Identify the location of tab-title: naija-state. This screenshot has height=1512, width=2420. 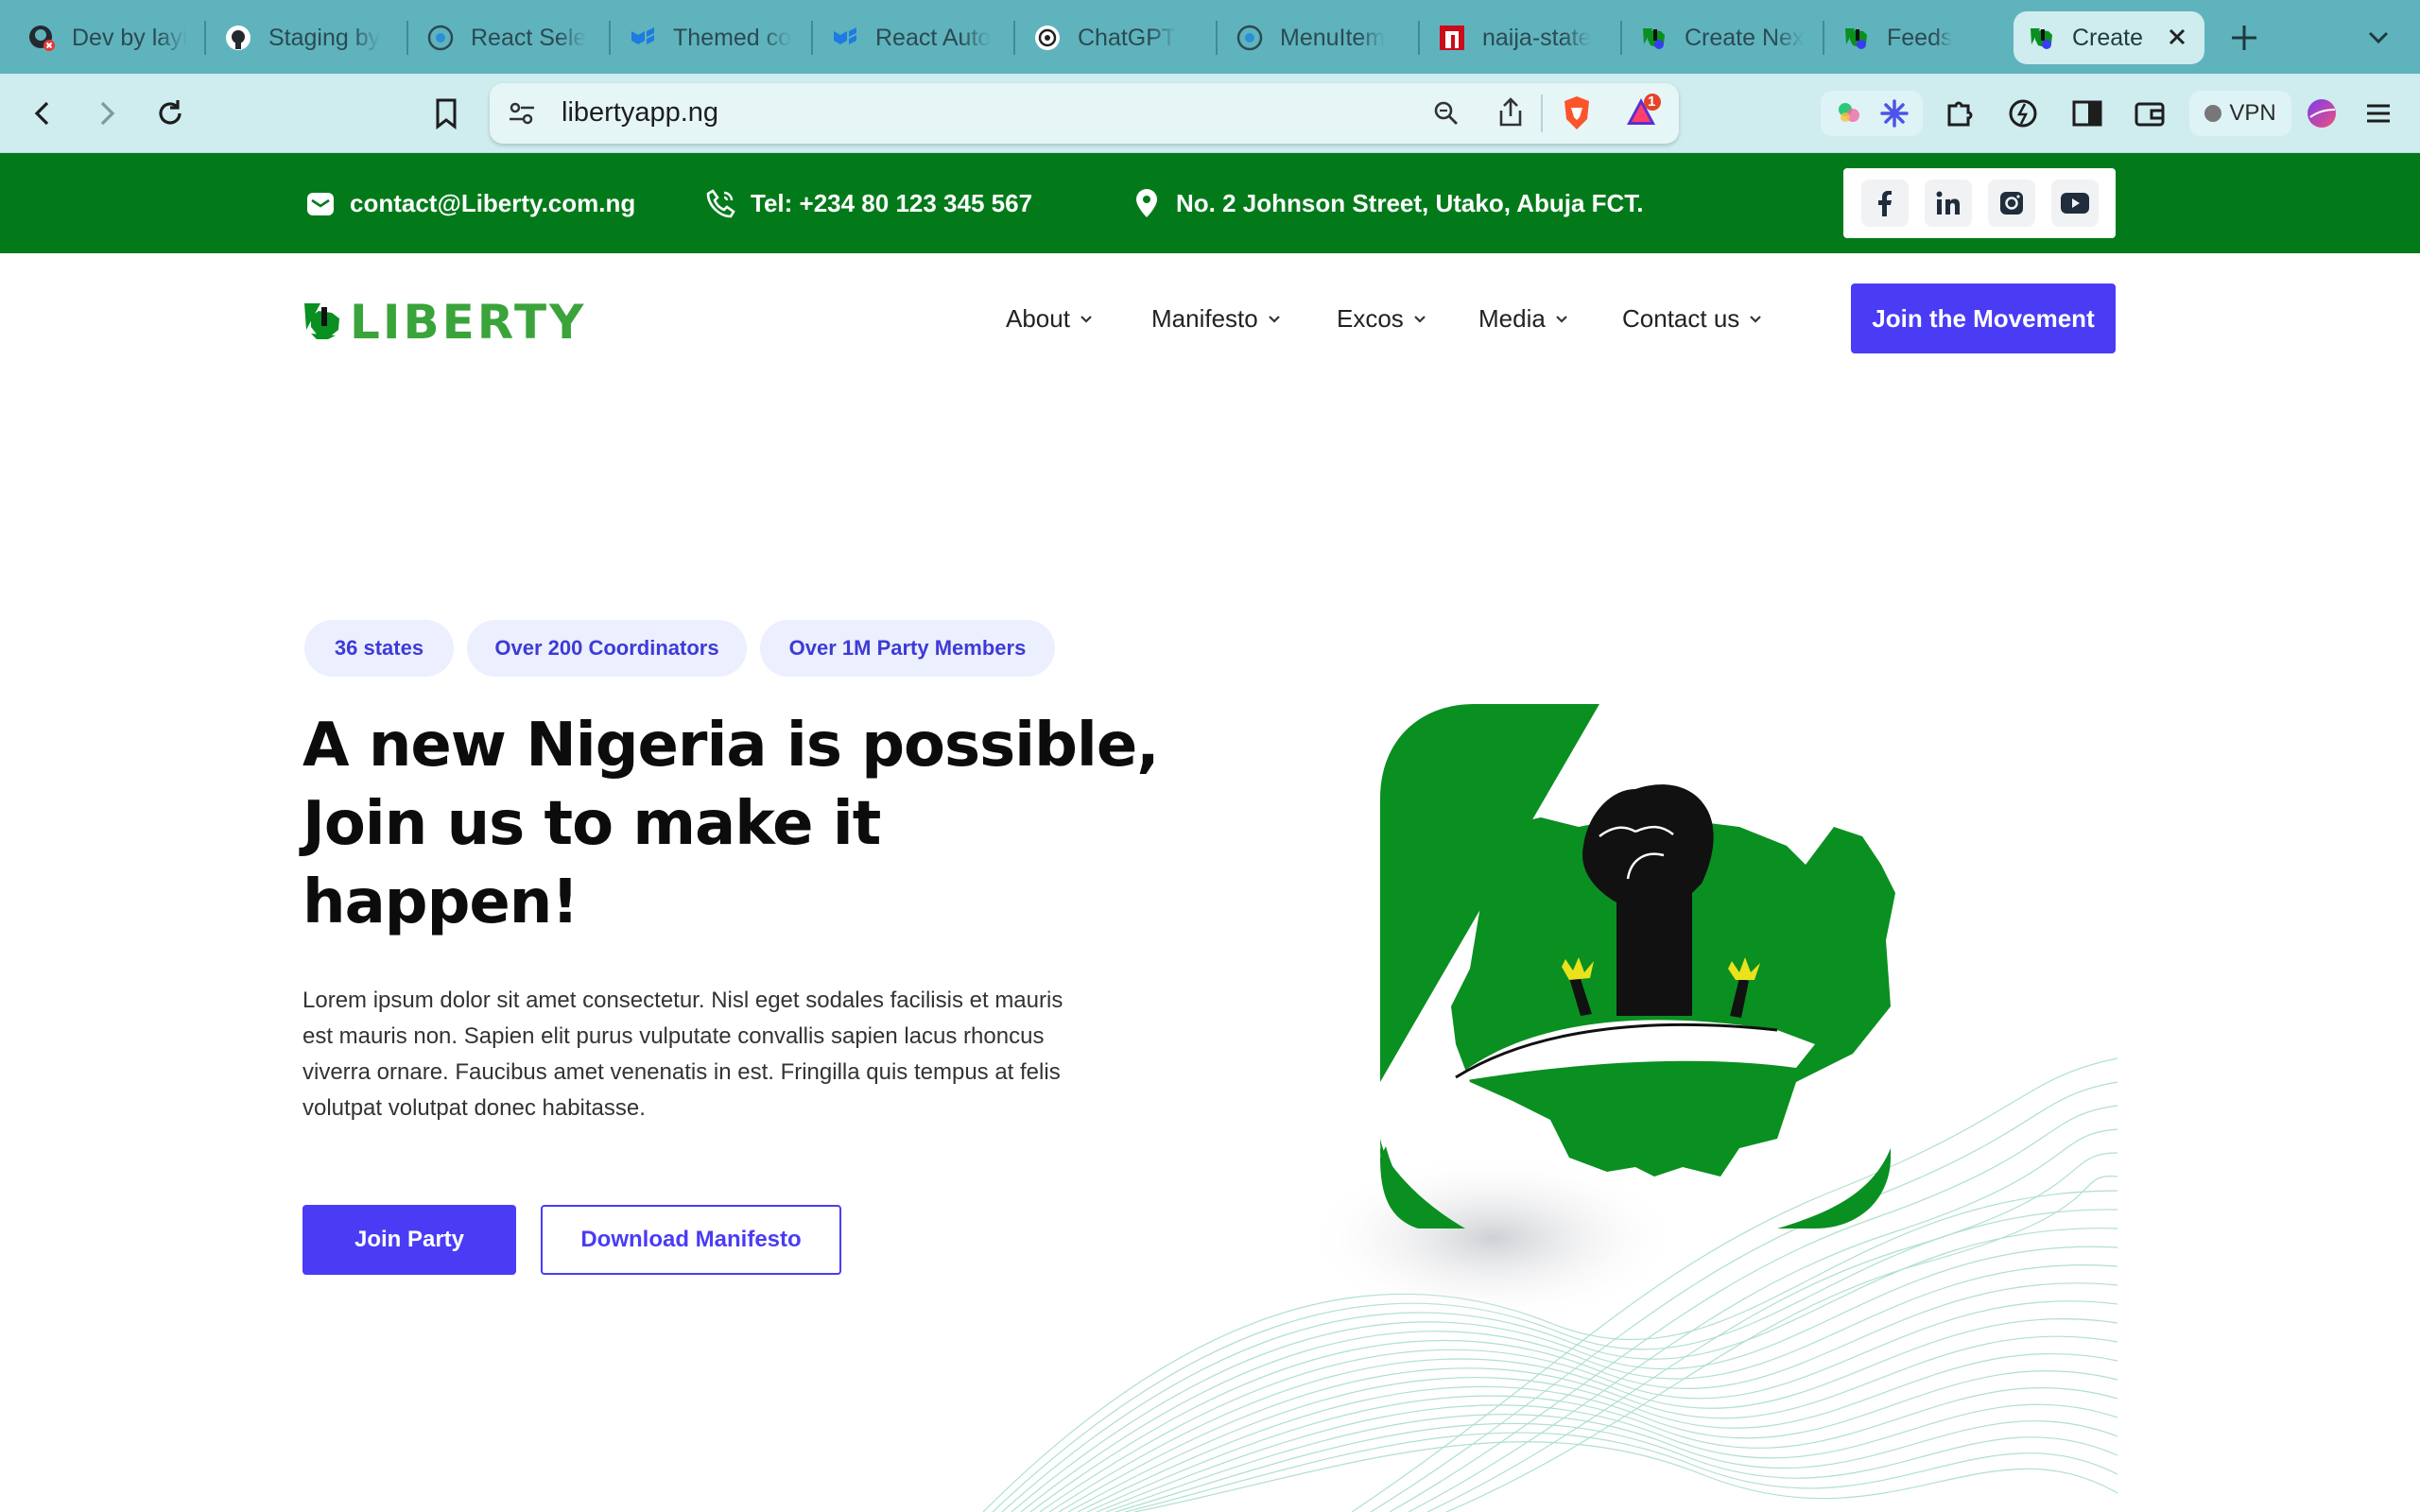
(1537, 37).